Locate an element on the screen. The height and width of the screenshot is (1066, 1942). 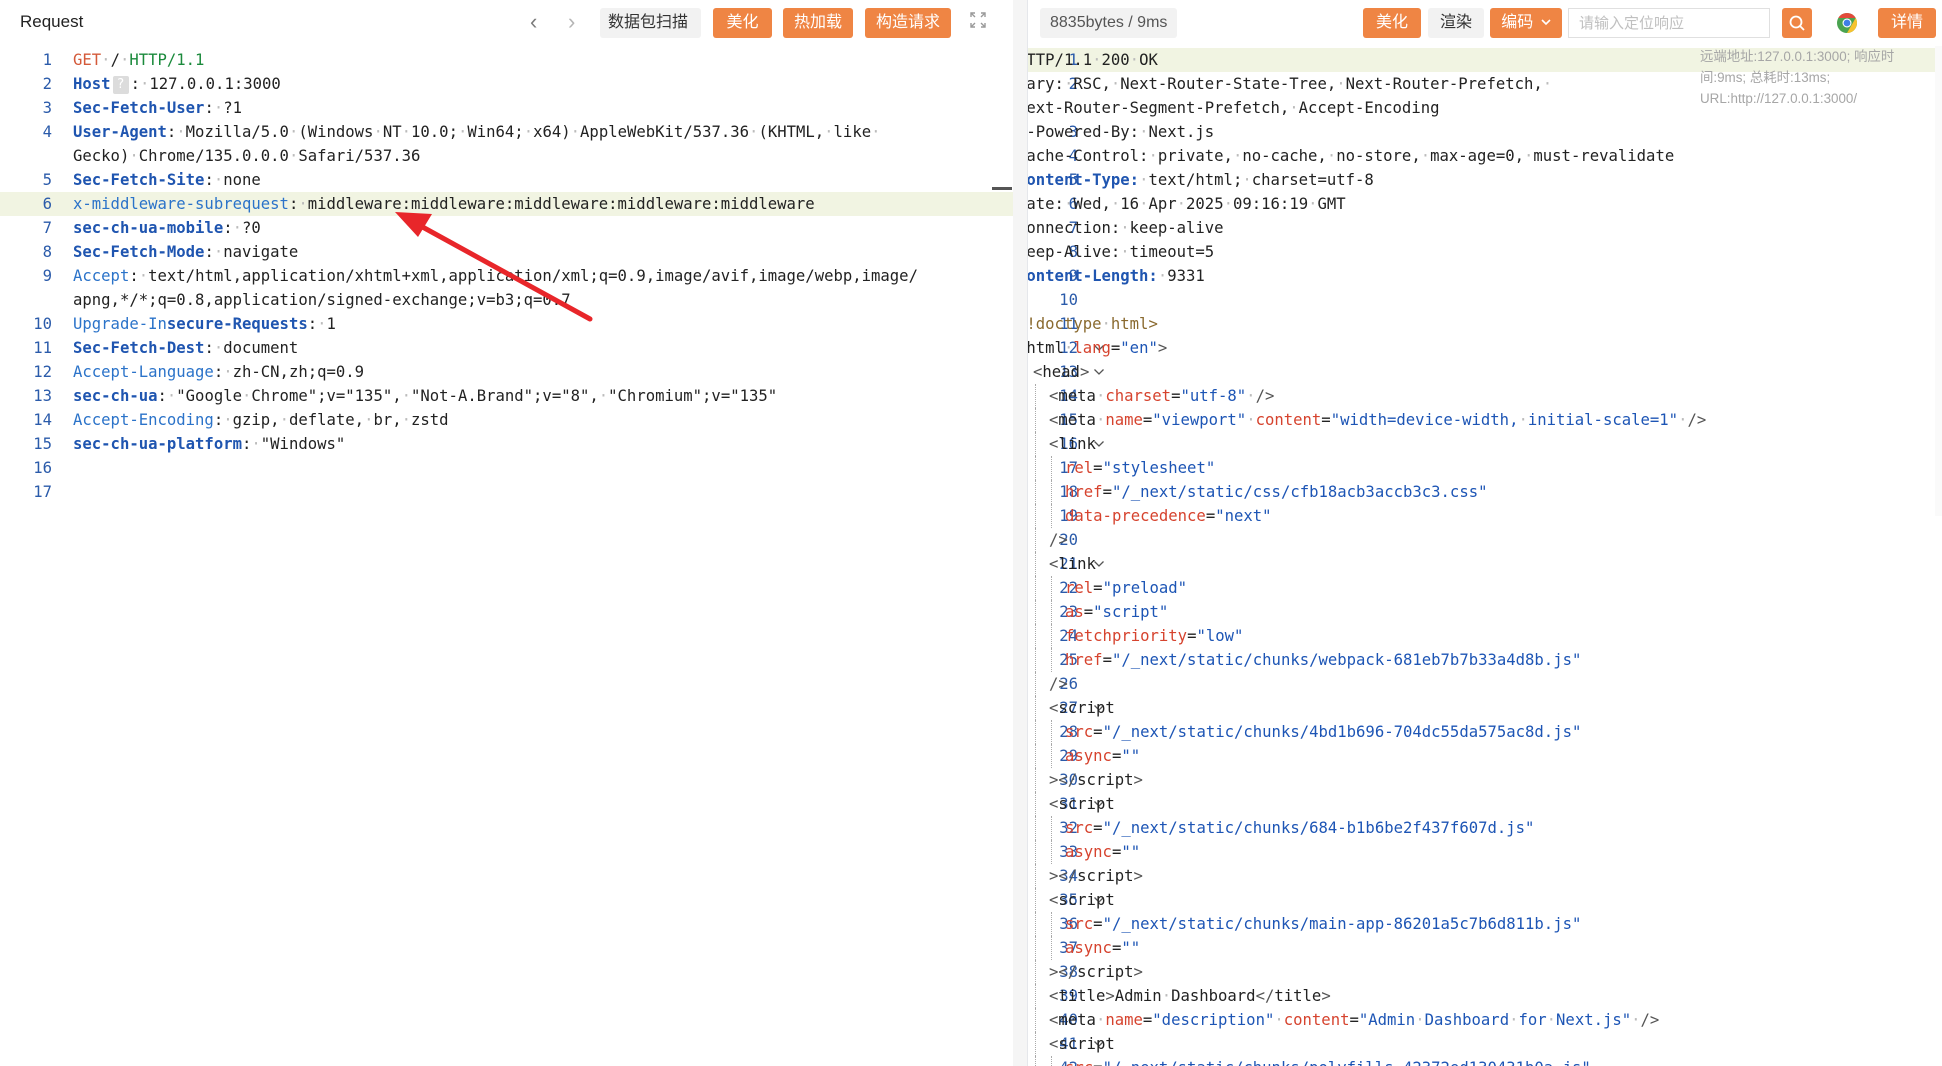
code-token: : is located at coordinates (209, 348).